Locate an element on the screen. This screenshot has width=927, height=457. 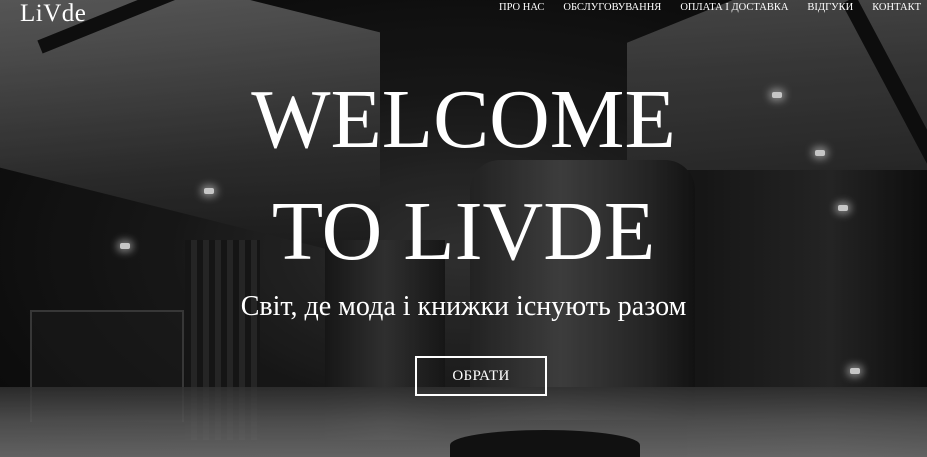
site-logo: LiVde is located at coordinates (53, 14).